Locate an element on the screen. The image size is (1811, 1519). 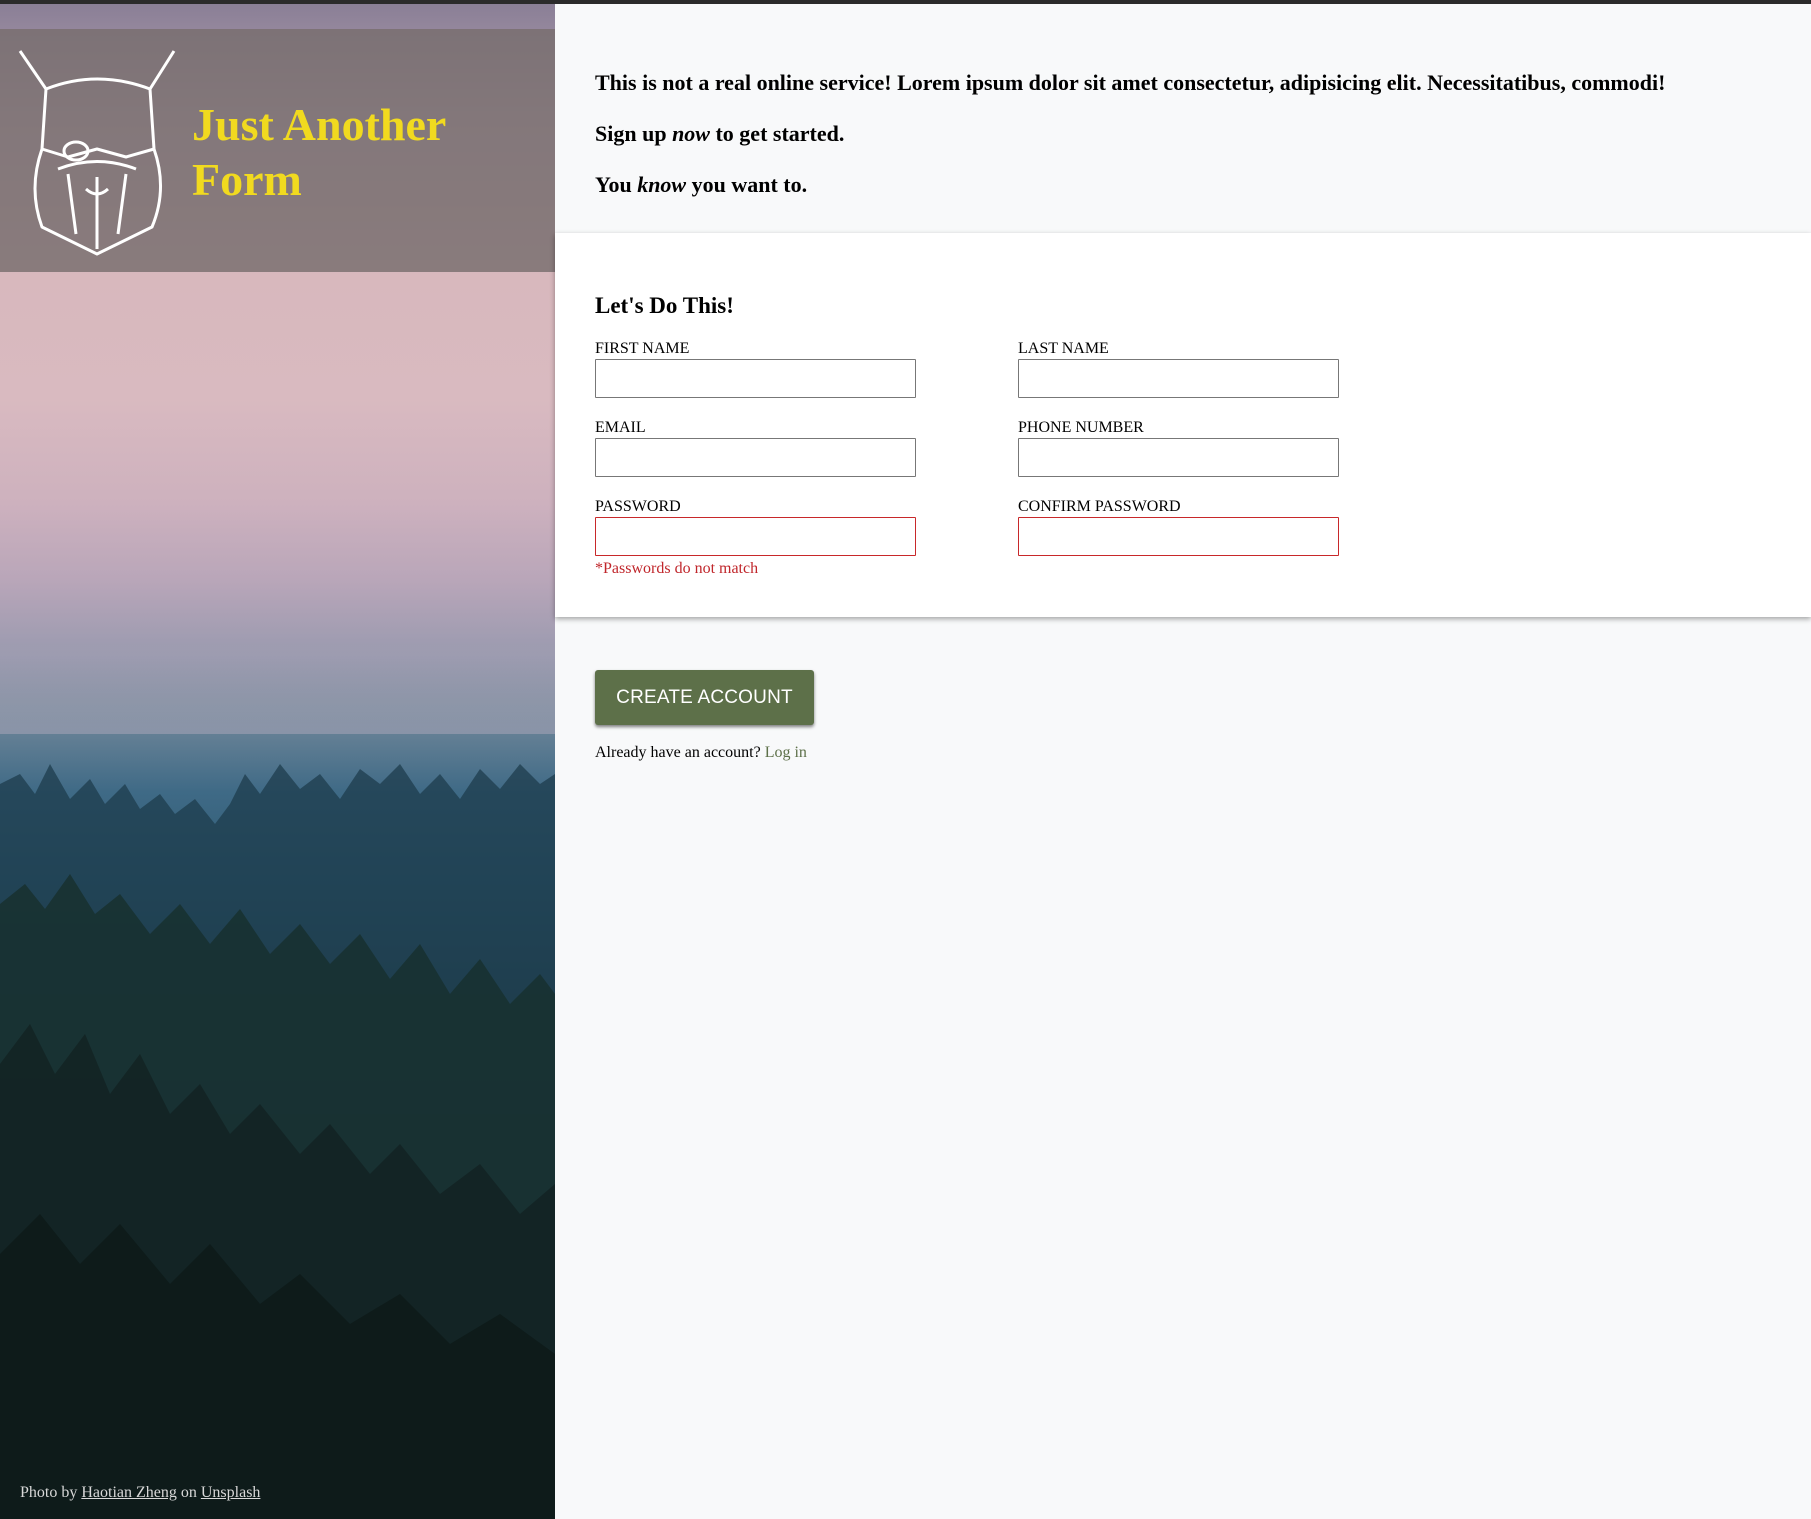
password-label: PASSWORD is located at coordinates (638, 506).